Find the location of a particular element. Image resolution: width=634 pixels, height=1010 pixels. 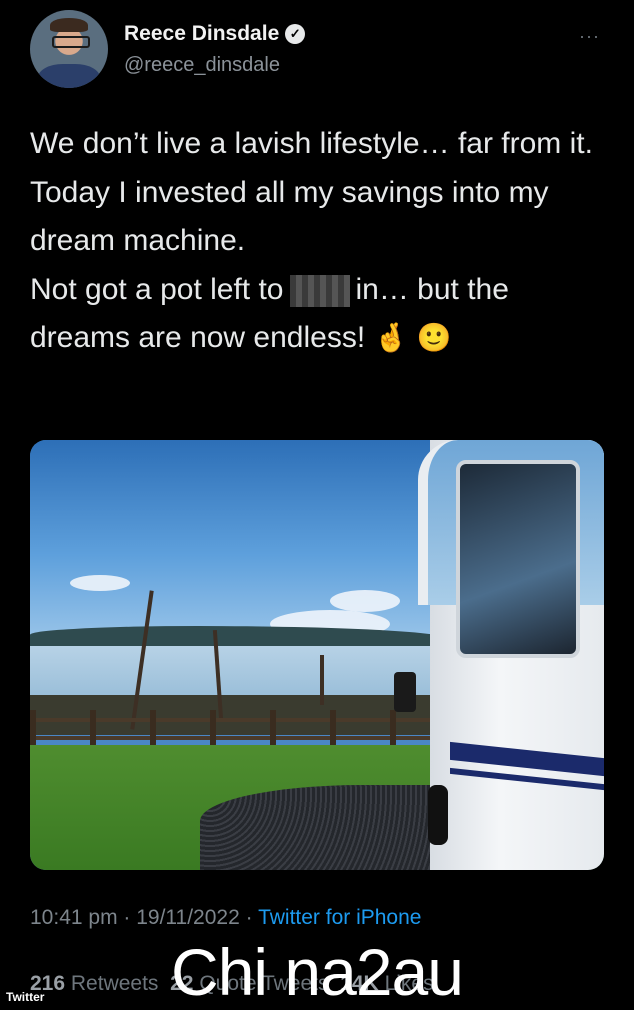

display-name: Reece Dinsdale is located at coordinates (201, 34).